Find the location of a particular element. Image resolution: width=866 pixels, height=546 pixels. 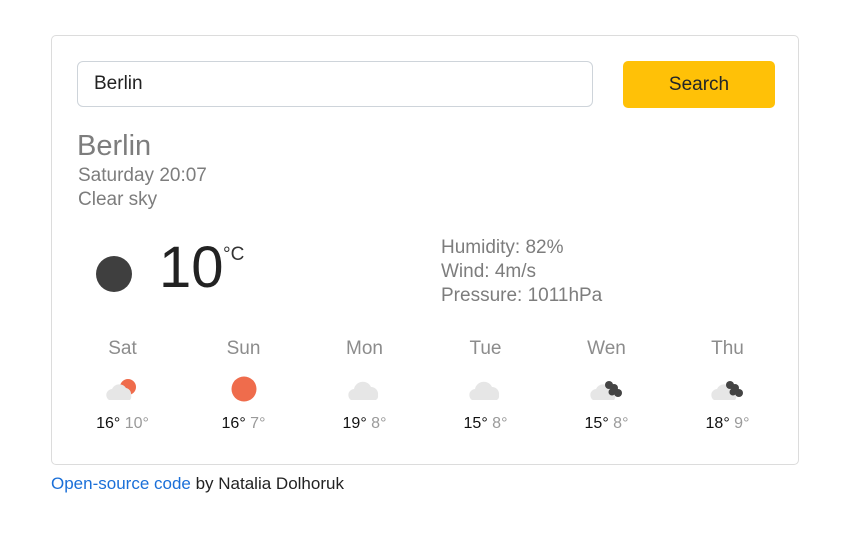

forecast-day: Sat 16° 10° is located at coordinates (122, 385).